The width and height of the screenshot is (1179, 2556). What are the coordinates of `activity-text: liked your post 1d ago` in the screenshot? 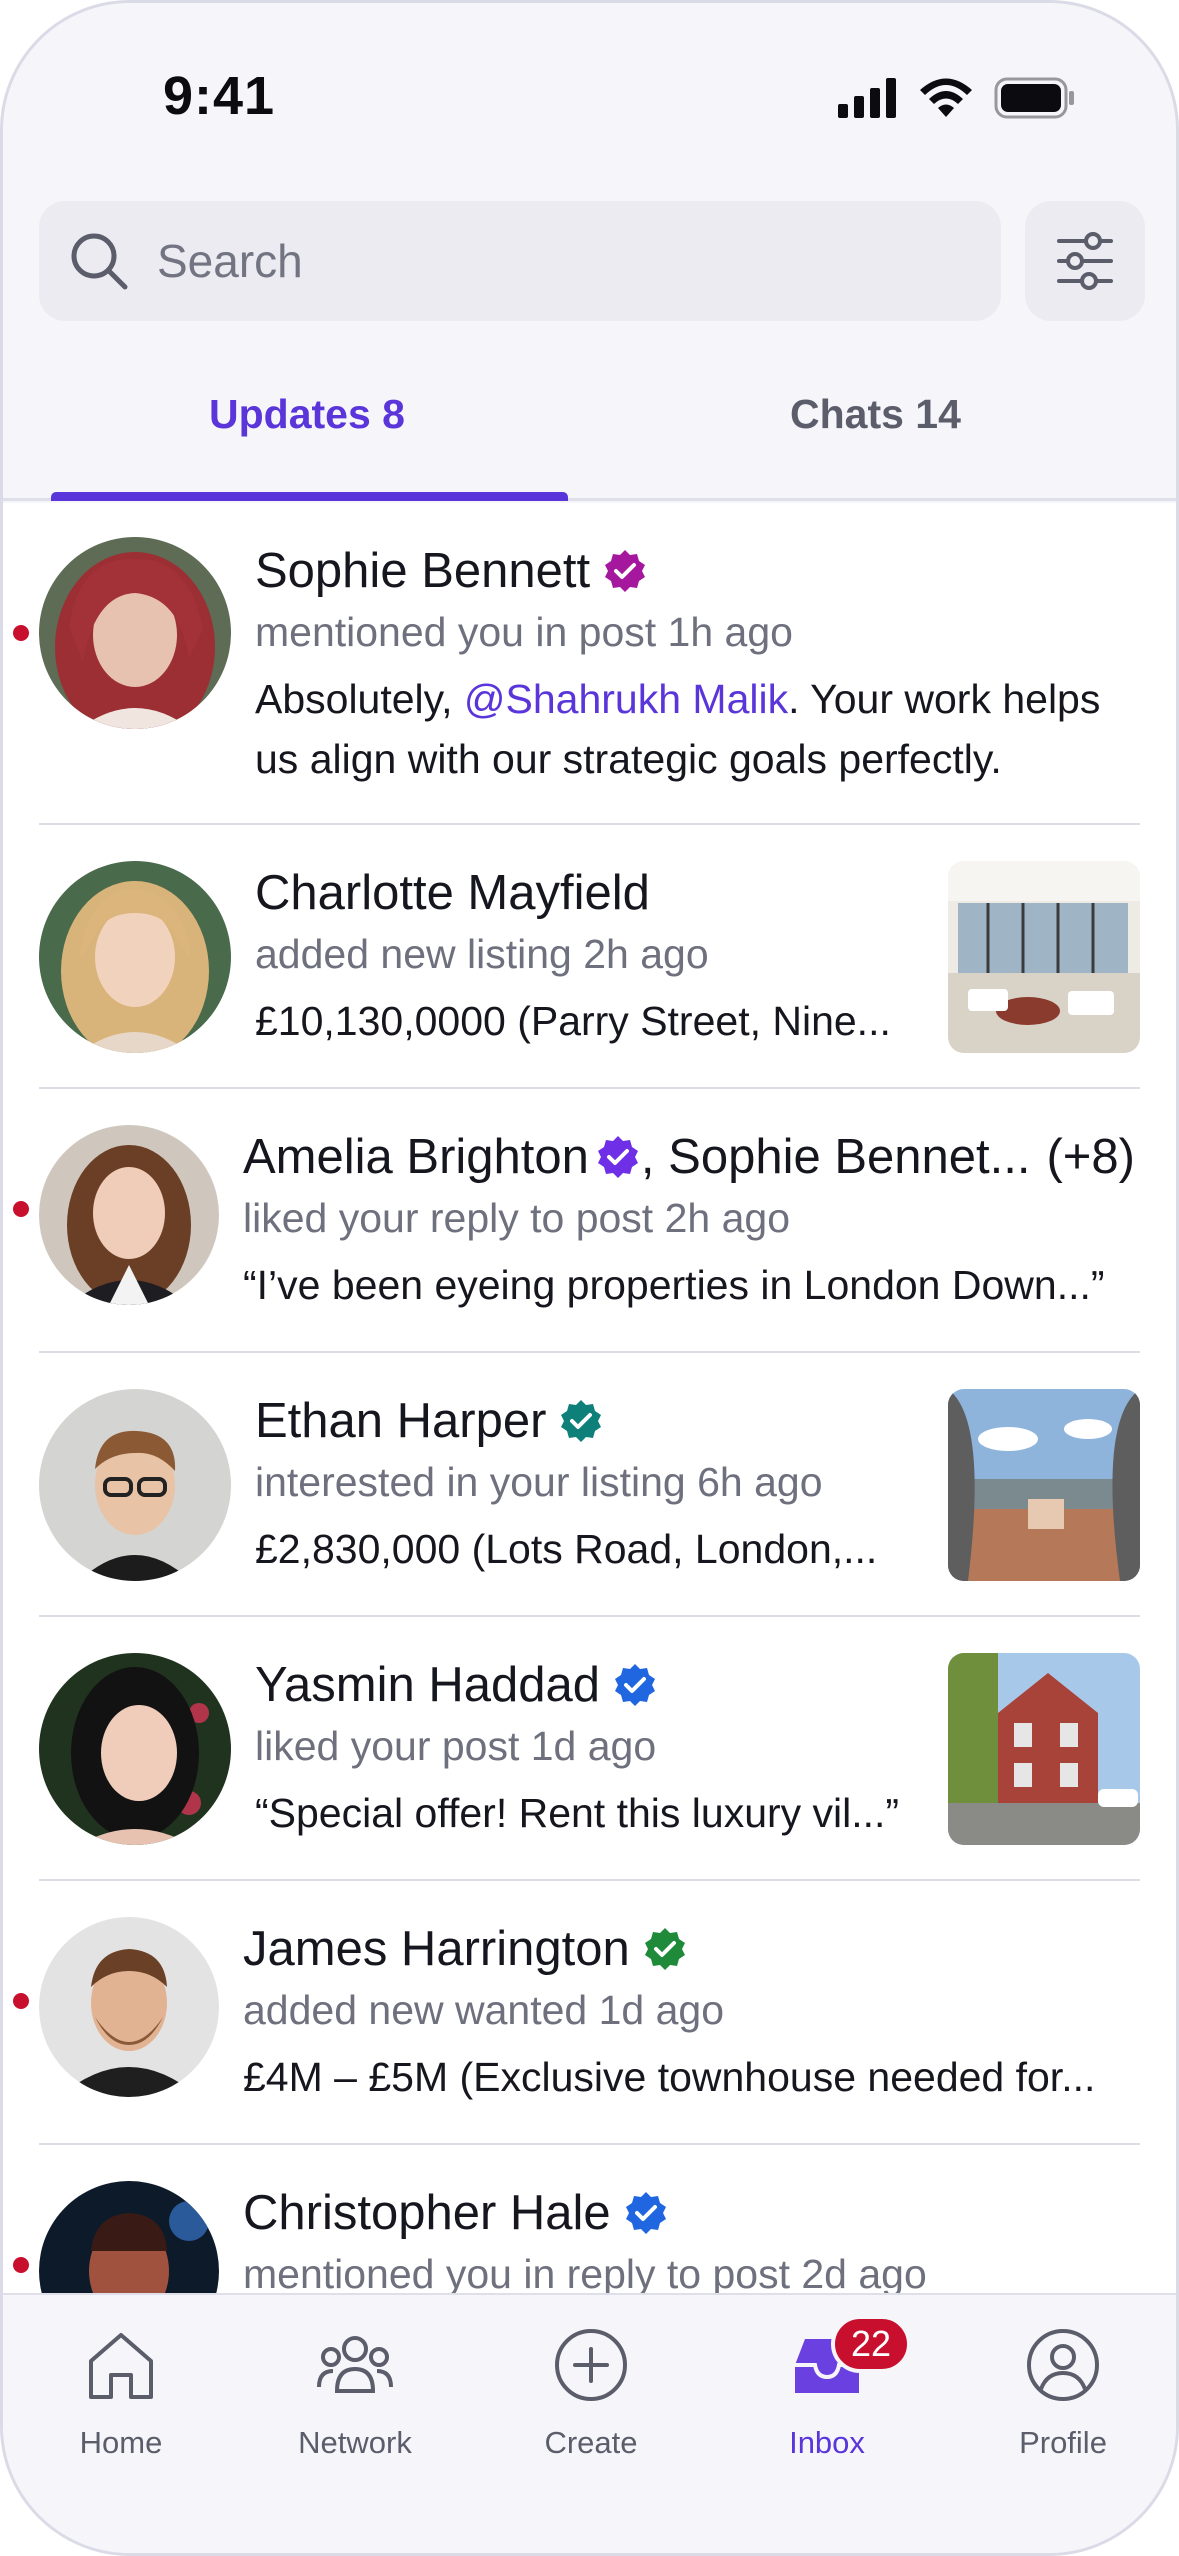 It's located at (456, 1746).